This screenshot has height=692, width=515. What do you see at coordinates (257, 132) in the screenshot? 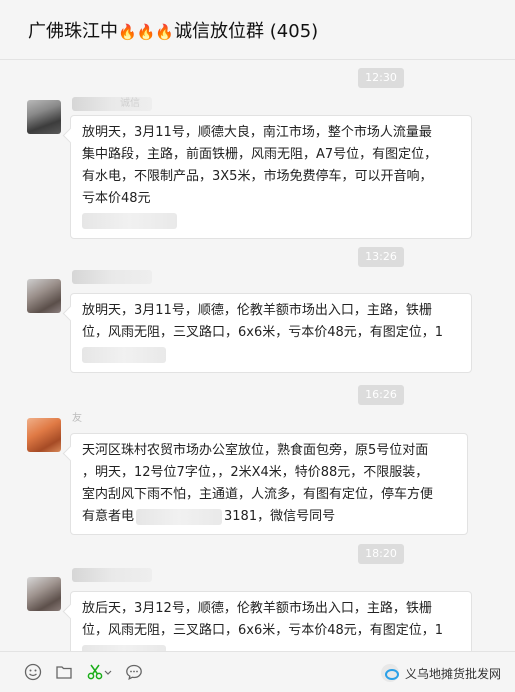
I see `message-text: 放明天，3月11号，顺德大良，南江市场，整个市场人流量最` at bounding box center [257, 132].